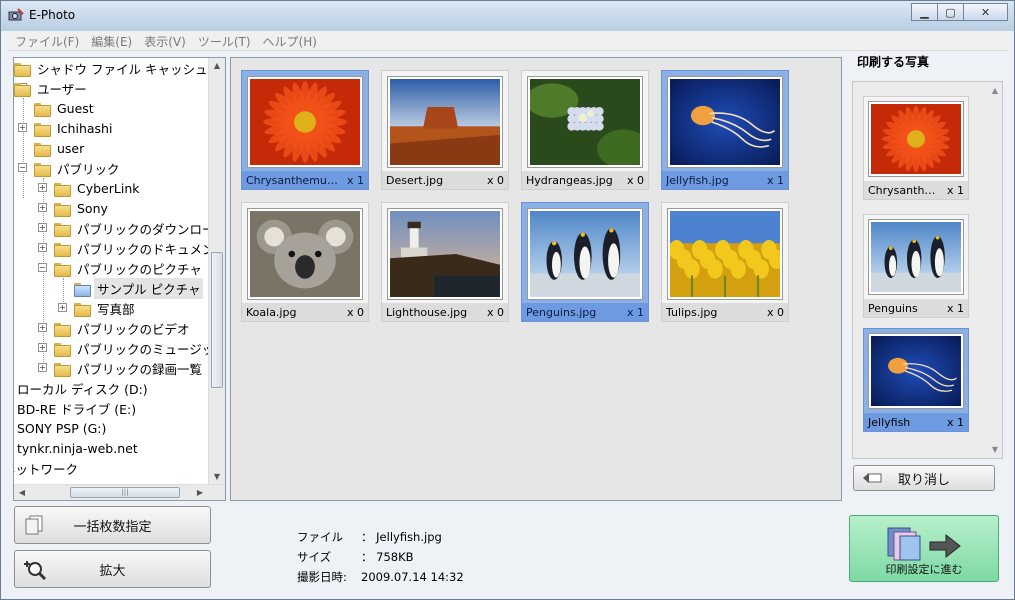  What do you see at coordinates (271, 312) in the screenshot?
I see `file-name: Koala.jpg` at bounding box center [271, 312].